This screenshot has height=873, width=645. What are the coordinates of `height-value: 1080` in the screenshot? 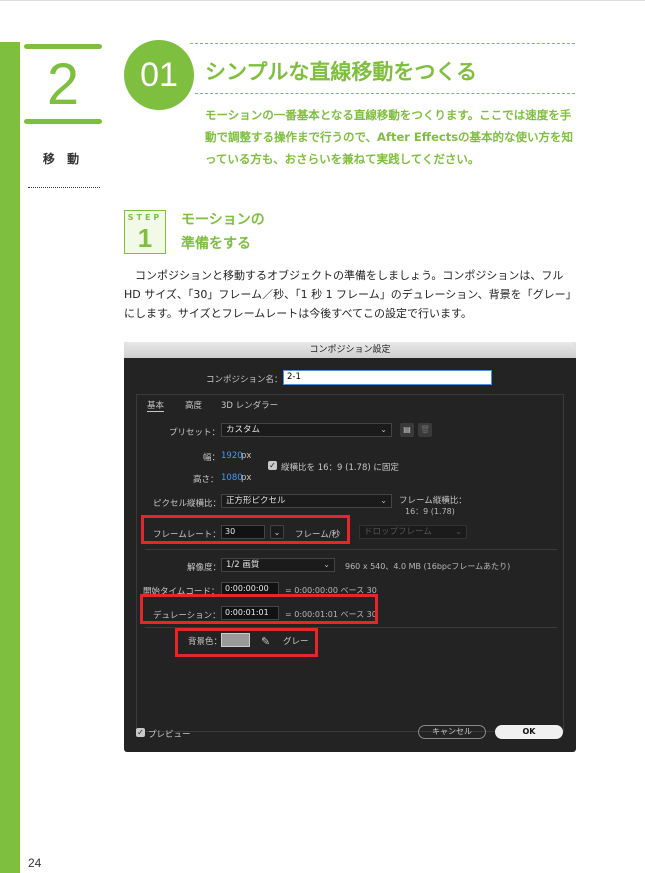 It's located at (232, 478).